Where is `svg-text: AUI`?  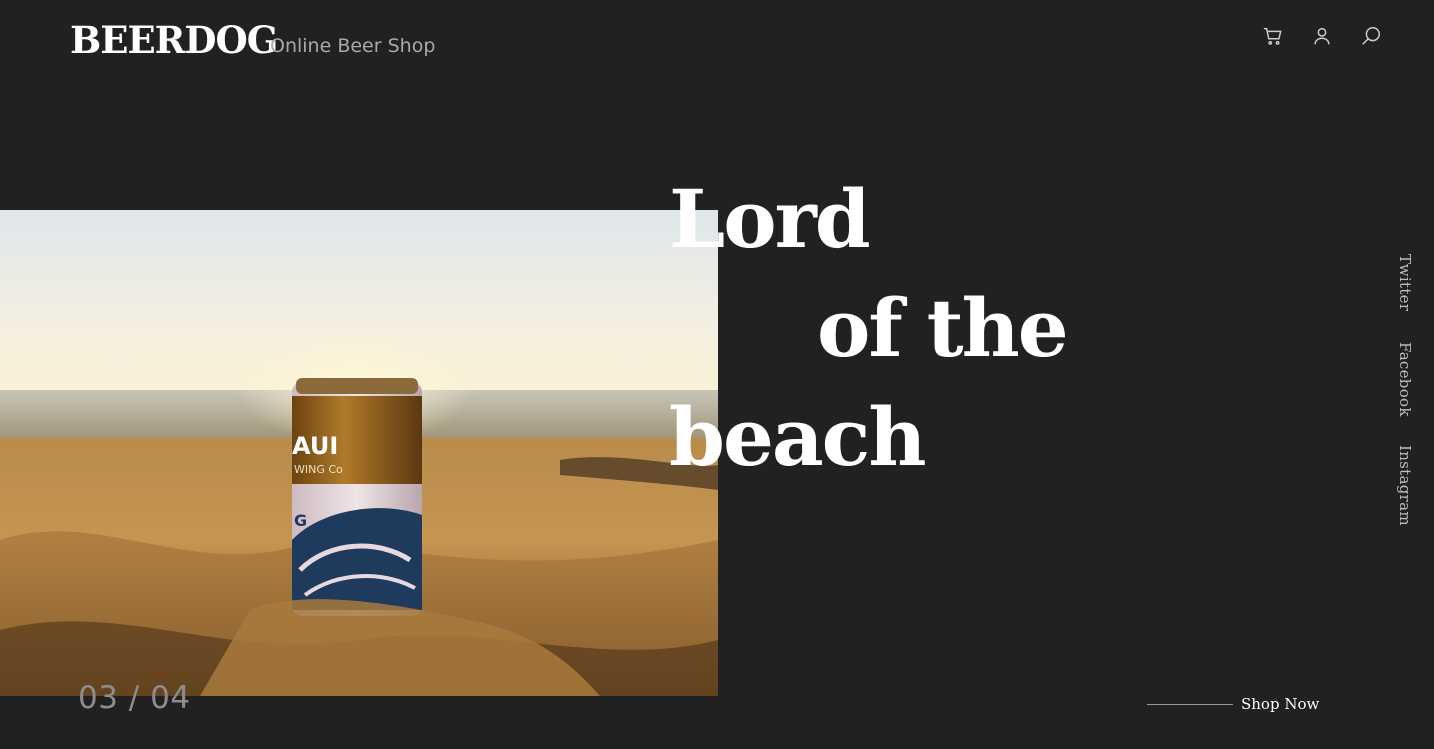 svg-text: AUI is located at coordinates (315, 446).